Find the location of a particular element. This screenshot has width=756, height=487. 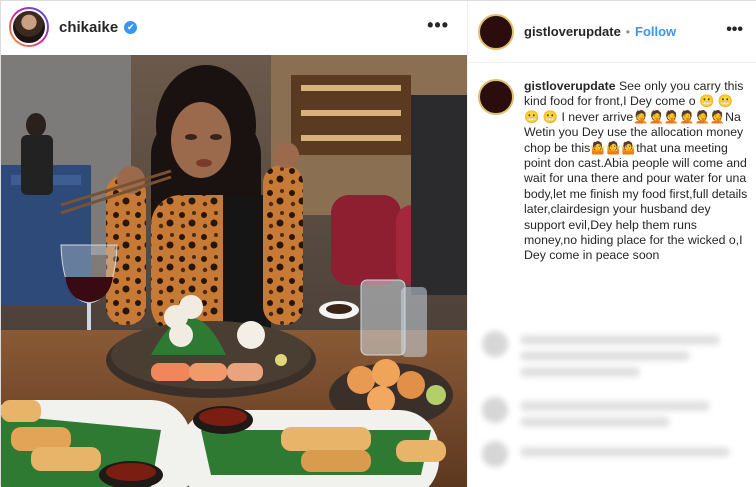

caption-logo-avatar is located at coordinates (496, 97).